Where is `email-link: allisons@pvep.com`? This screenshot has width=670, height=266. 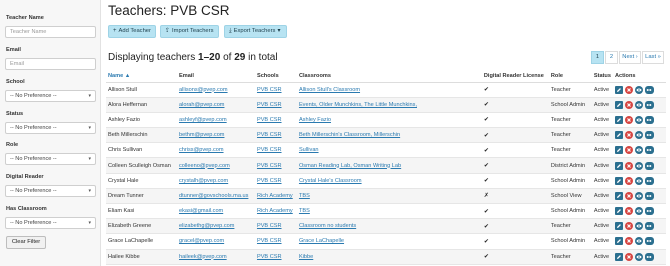
email-link: allisons@pvep.com is located at coordinates (203, 90).